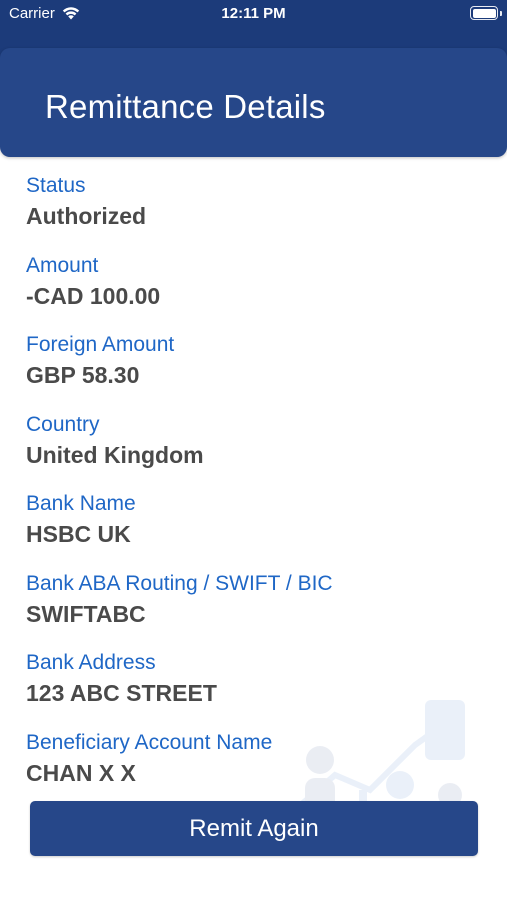 Image resolution: width=507 pixels, height=900 pixels. Describe the element at coordinates (256, 451) in the screenshot. I see `field-country: Country United Kingdom` at that location.